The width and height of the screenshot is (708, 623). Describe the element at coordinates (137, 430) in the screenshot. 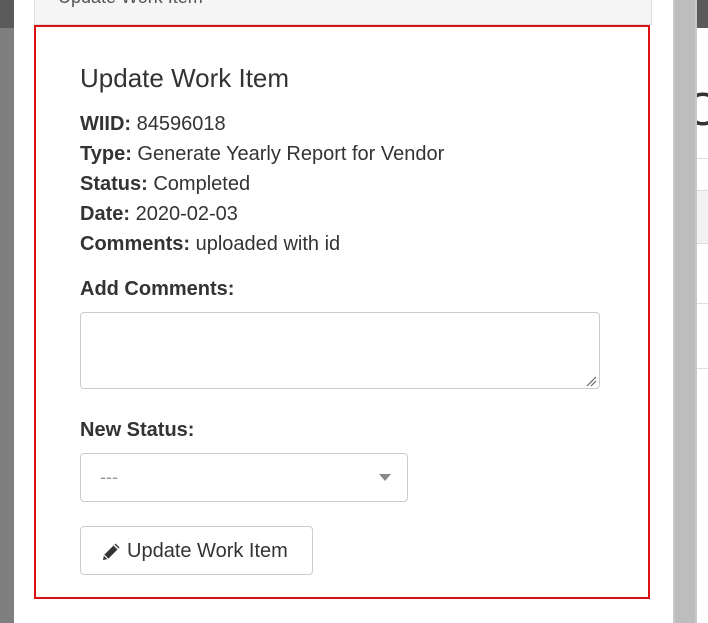

I see `new-status-label: New Status:` at that location.